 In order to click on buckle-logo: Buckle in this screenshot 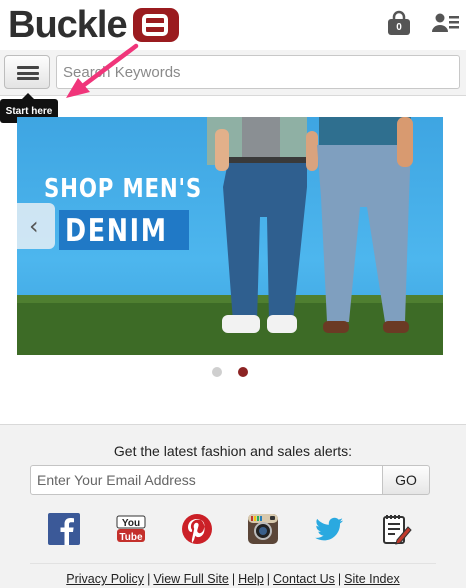, I will do `click(93, 25)`.